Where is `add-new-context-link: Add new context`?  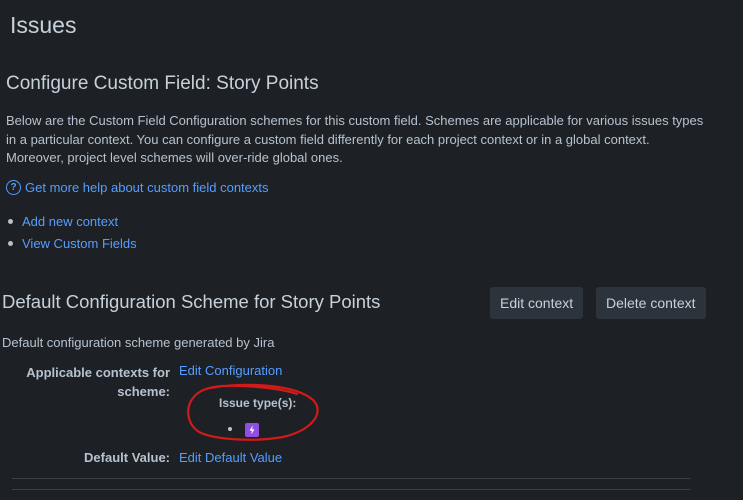 add-new-context-link: Add new context is located at coordinates (70, 221).